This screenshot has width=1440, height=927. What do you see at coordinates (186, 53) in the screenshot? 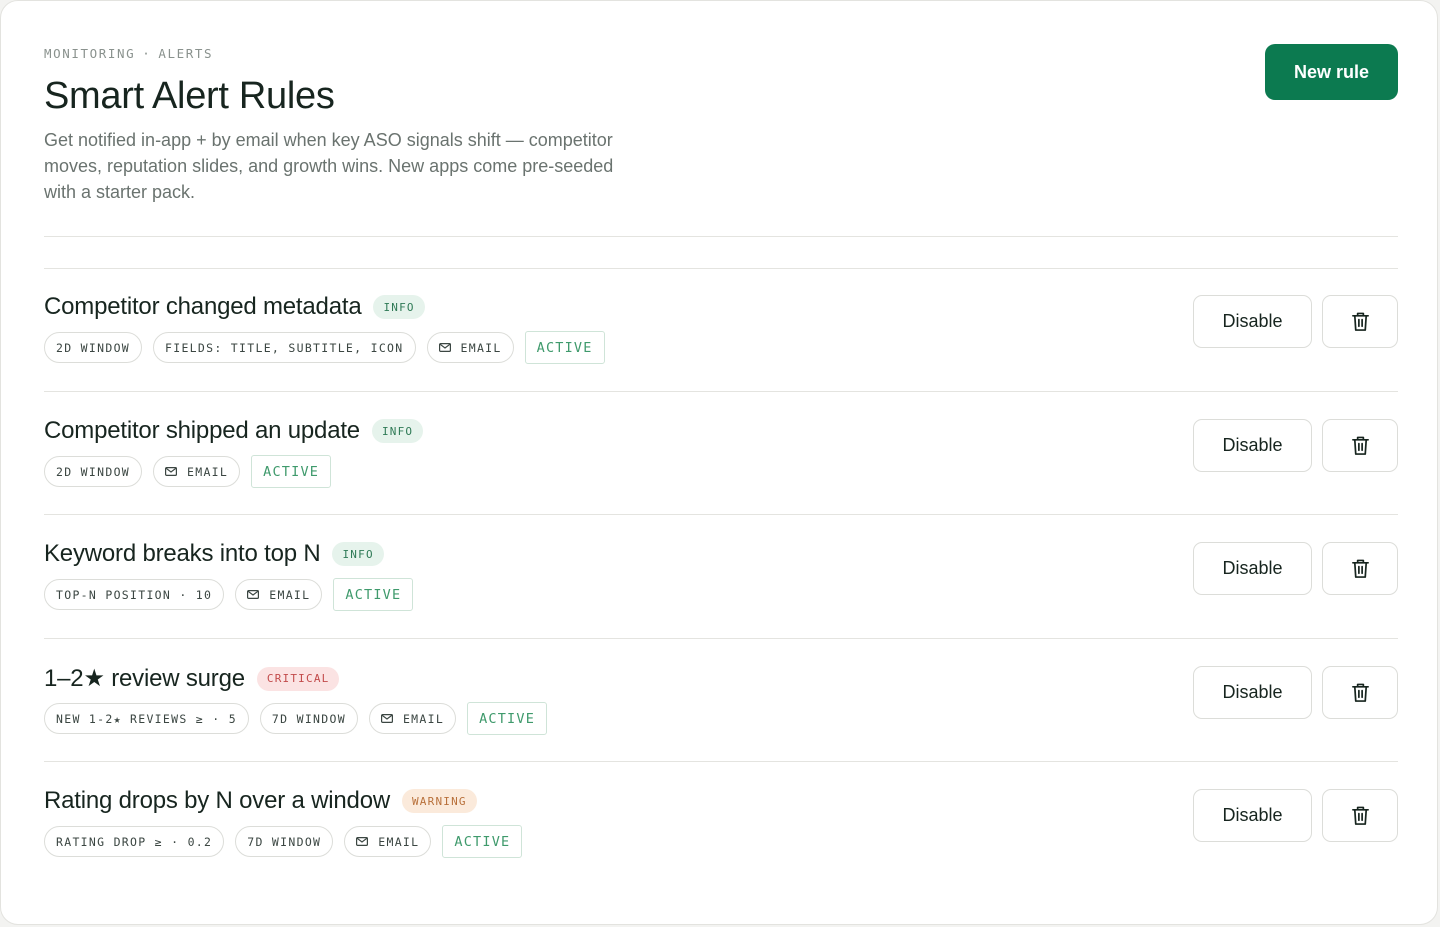
I see `breadcrumb-item-alerts: ALERTS` at bounding box center [186, 53].